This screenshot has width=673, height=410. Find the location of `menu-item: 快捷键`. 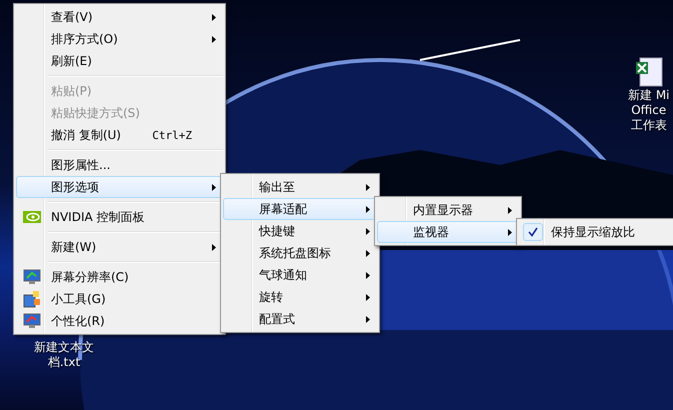

menu-item: 快捷键 is located at coordinates (300, 231).